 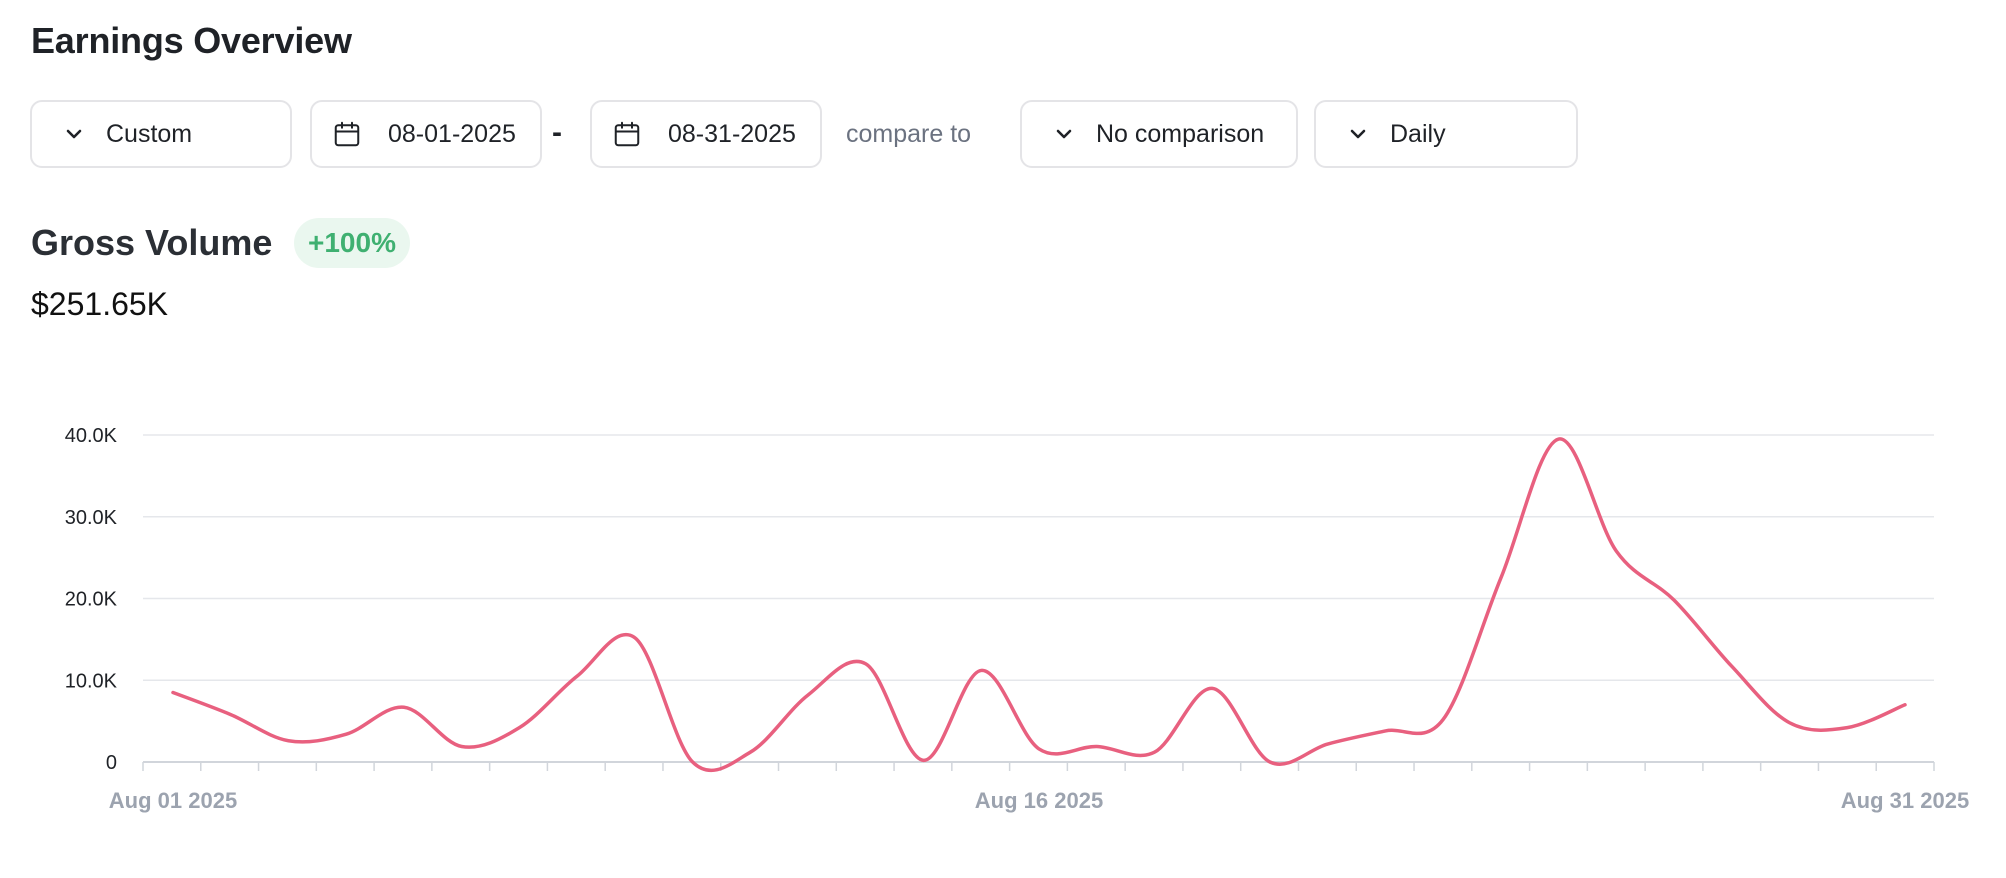 I want to click on end-date-picker: 08-31-2025, so click(x=706, y=134).